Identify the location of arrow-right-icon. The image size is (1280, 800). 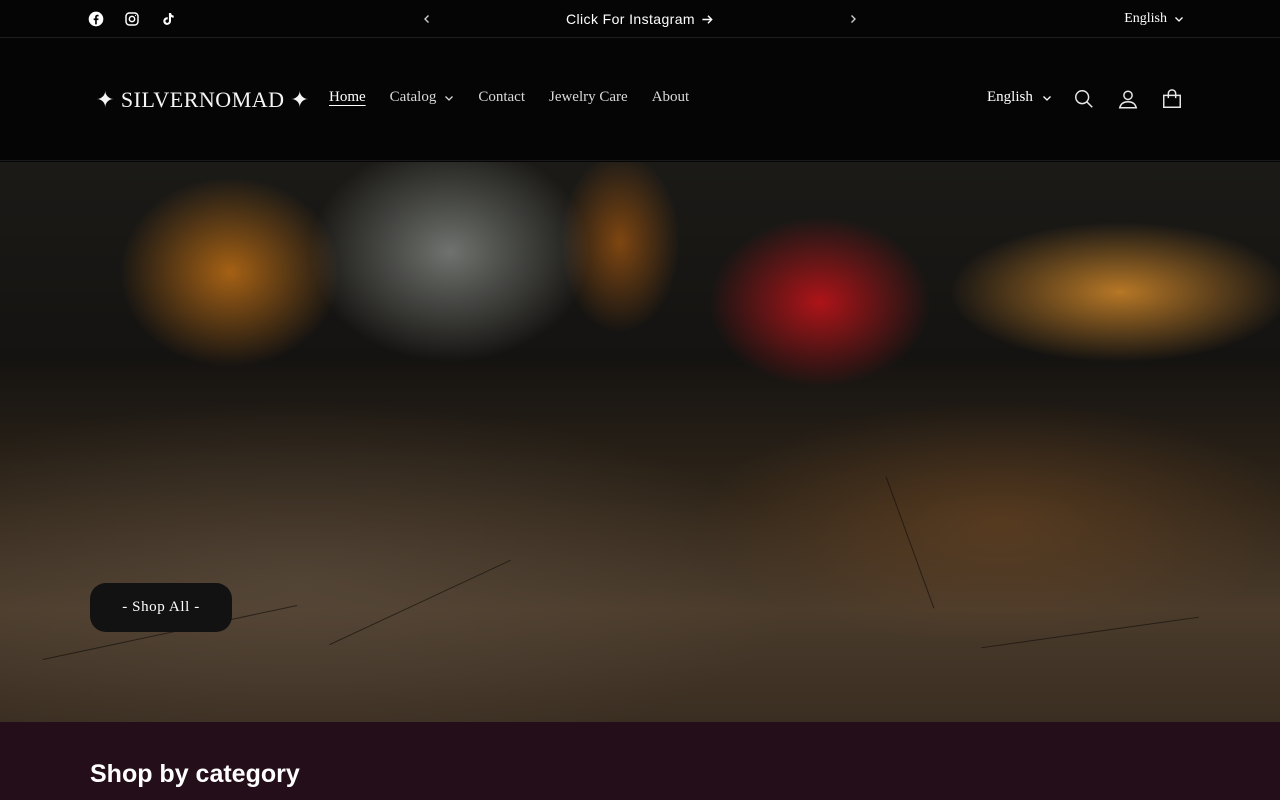
(707, 19).